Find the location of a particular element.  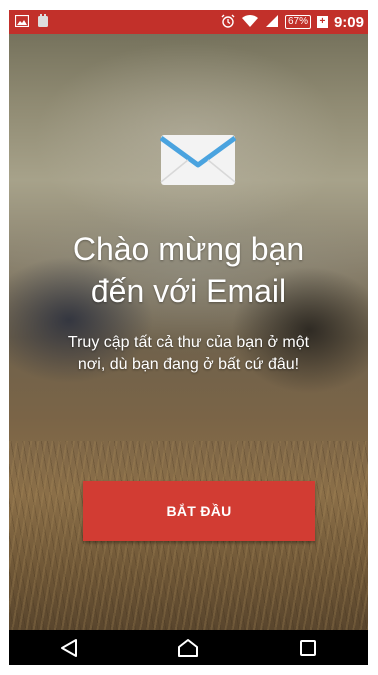

battery-percent: 67% is located at coordinates (297, 21).